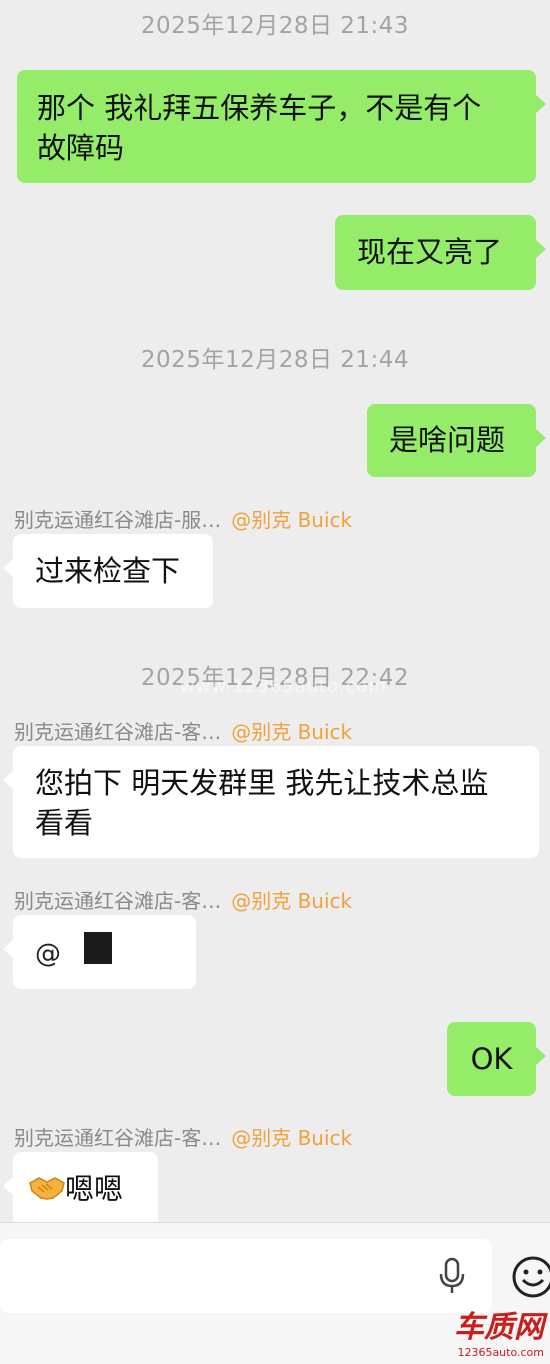 This screenshot has height=1364, width=550. What do you see at coordinates (64, 823) in the screenshot?
I see `message-text: 看看` at bounding box center [64, 823].